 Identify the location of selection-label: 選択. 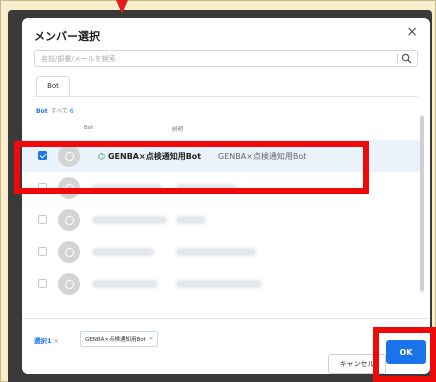
(40, 341).